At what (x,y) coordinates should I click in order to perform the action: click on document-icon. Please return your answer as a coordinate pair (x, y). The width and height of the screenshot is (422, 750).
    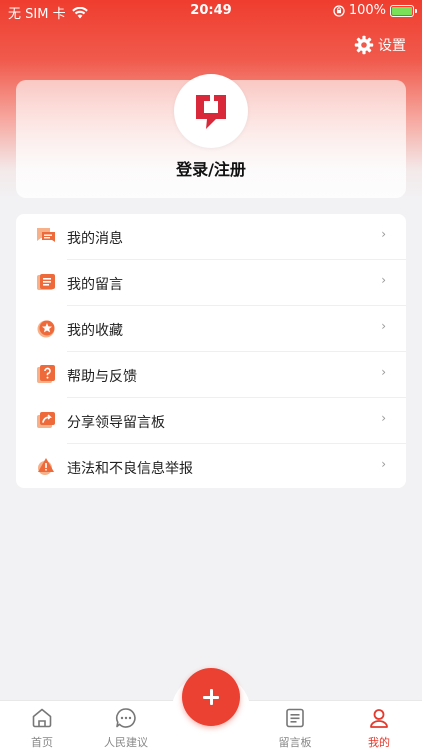
    Looking at the image, I should click on (295, 718).